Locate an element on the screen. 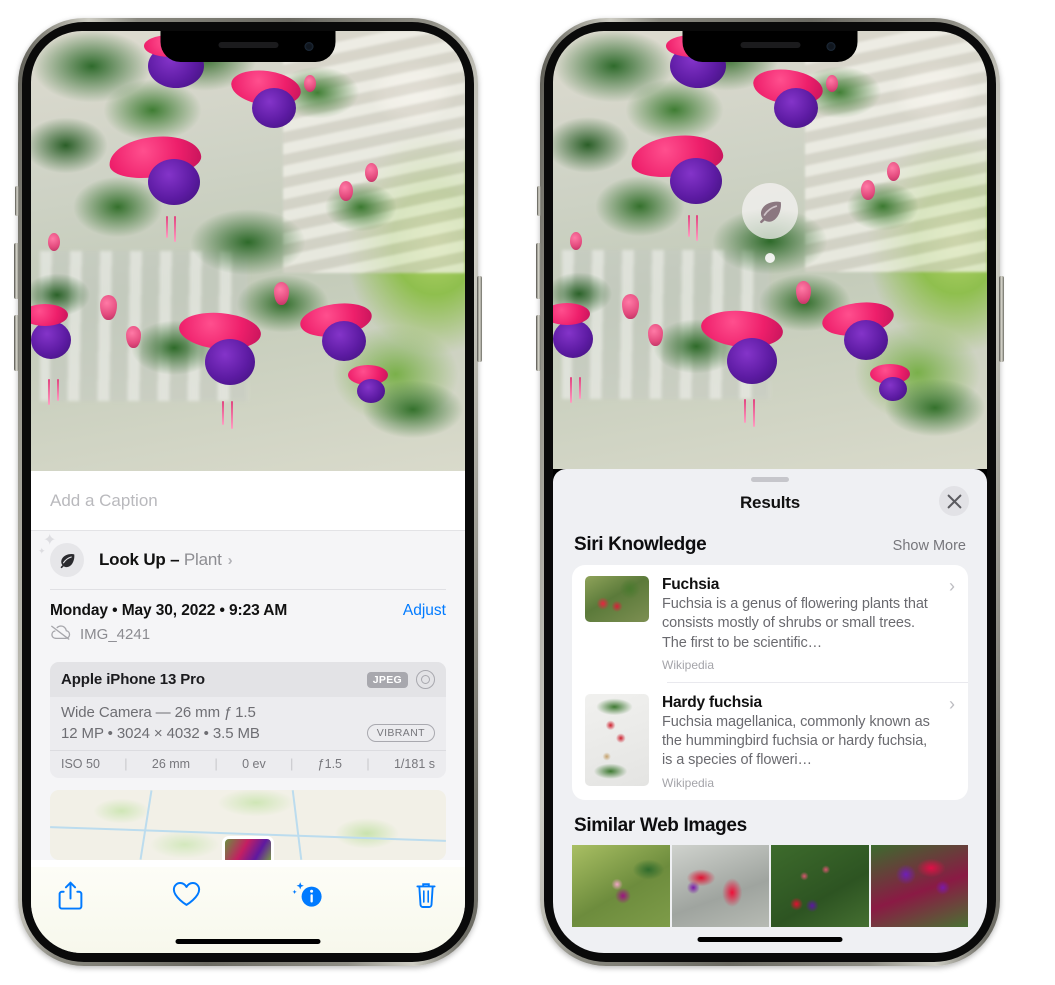  exif-focal-length: 26 mm is located at coordinates (171, 764).